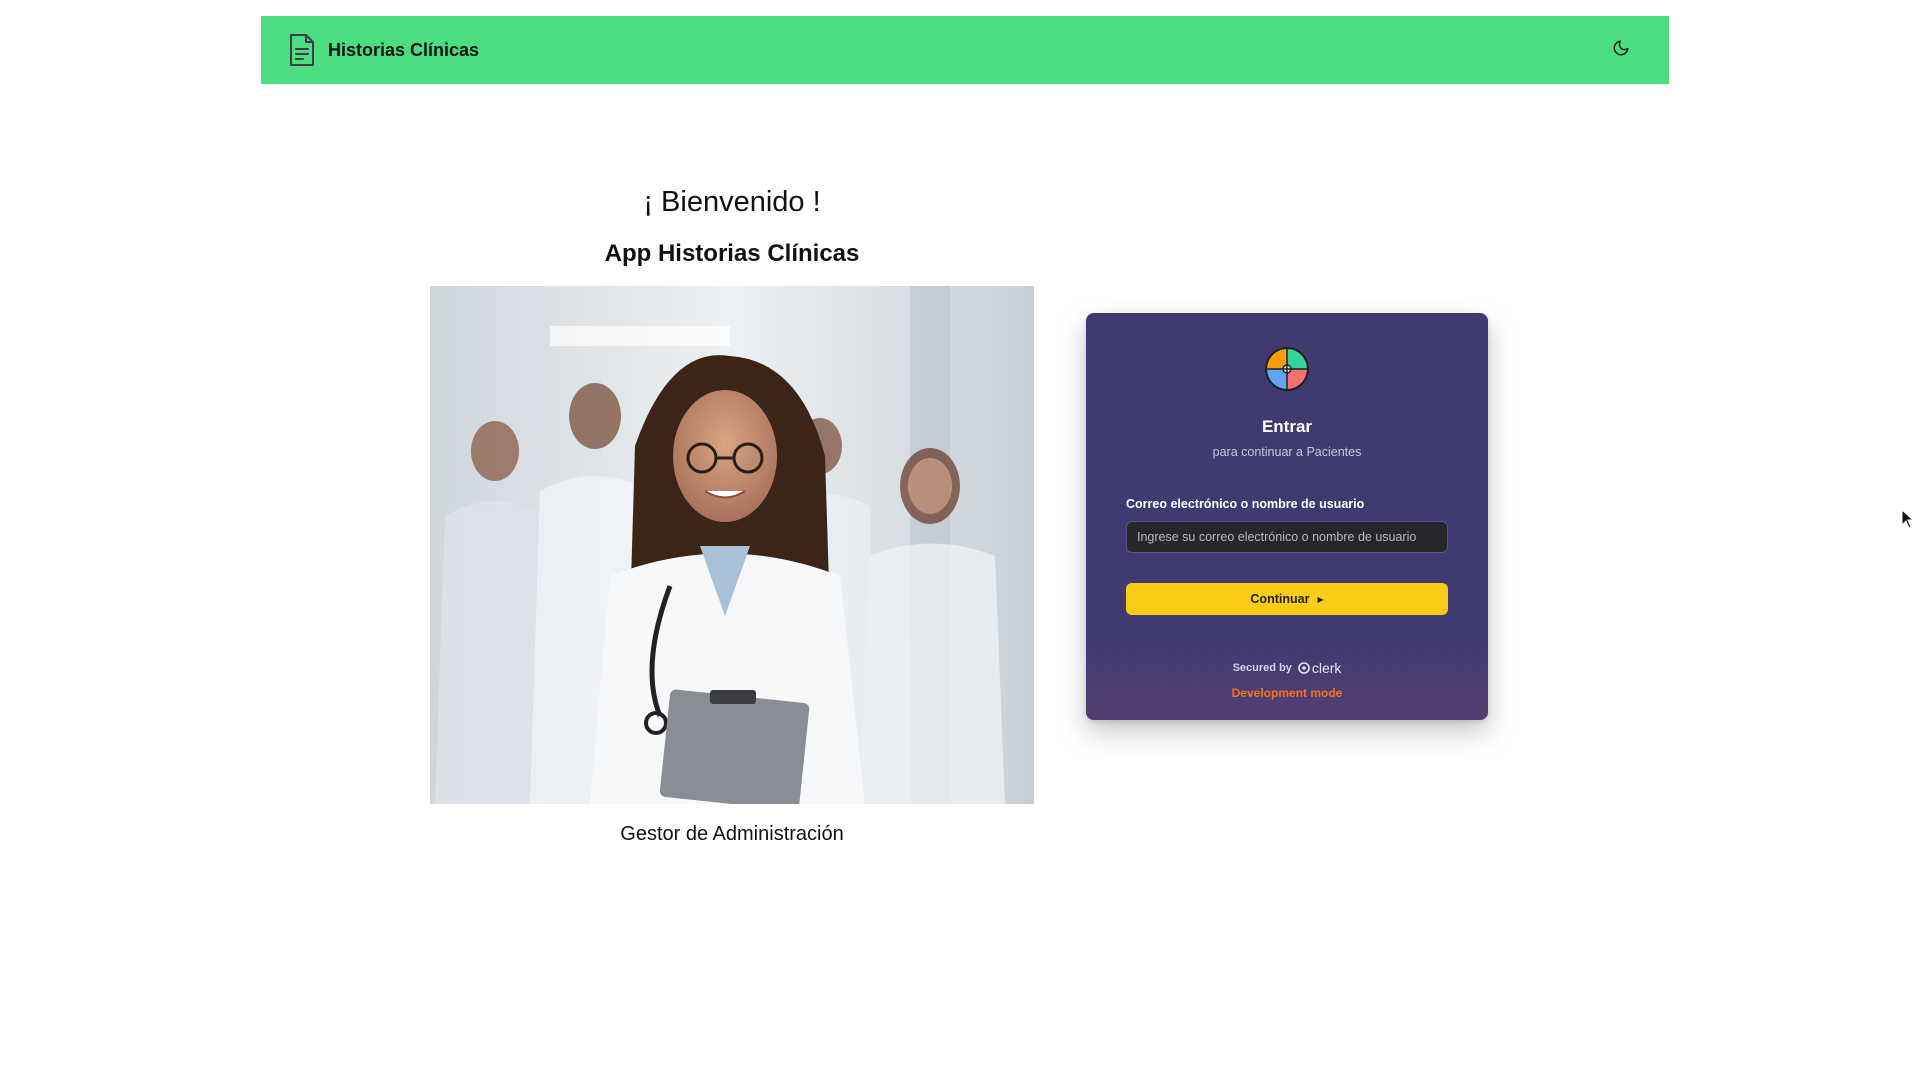  I want to click on app-subtitle: App Historias Clínicas, so click(732, 253).